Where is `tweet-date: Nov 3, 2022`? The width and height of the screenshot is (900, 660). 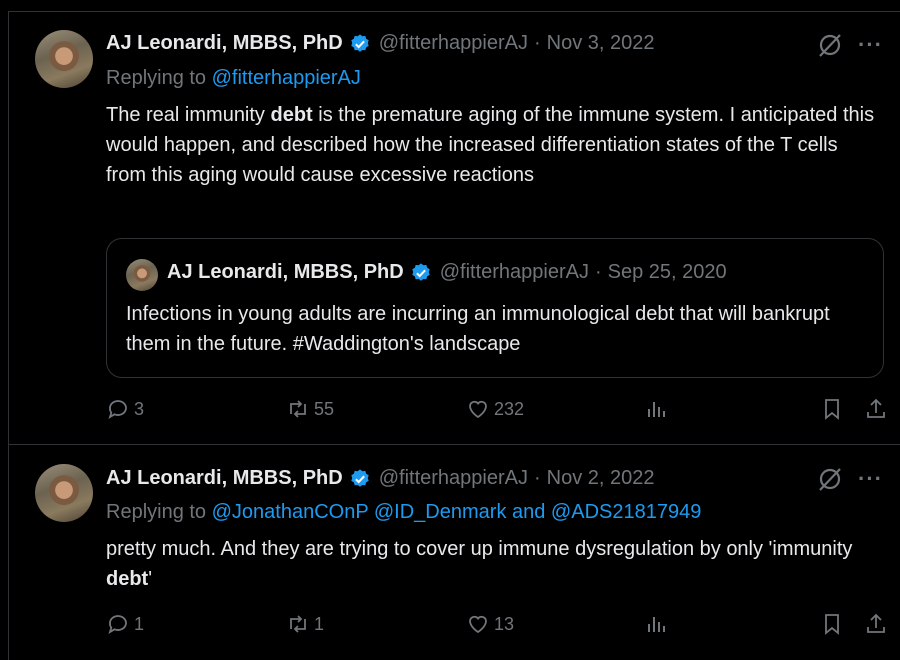
tweet-date: Nov 3, 2022 is located at coordinates (601, 43).